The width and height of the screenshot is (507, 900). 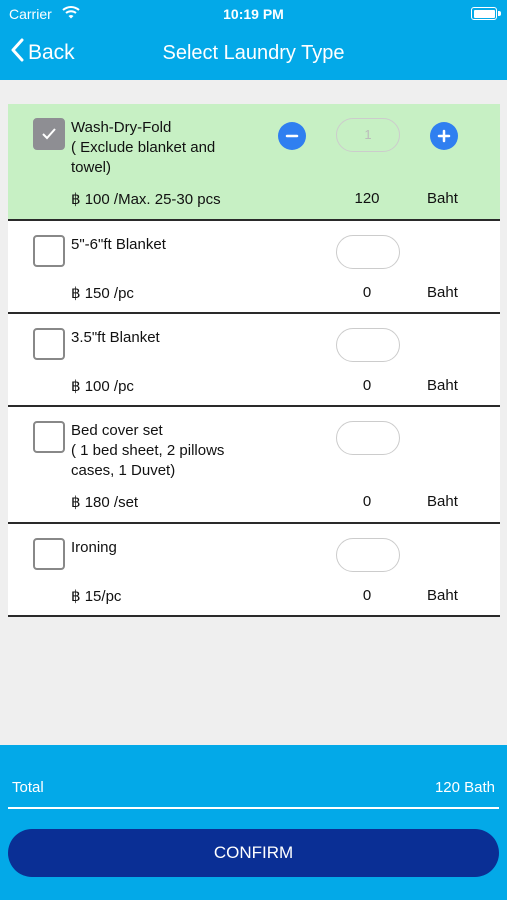 What do you see at coordinates (253, 808) in the screenshot?
I see `divider` at bounding box center [253, 808].